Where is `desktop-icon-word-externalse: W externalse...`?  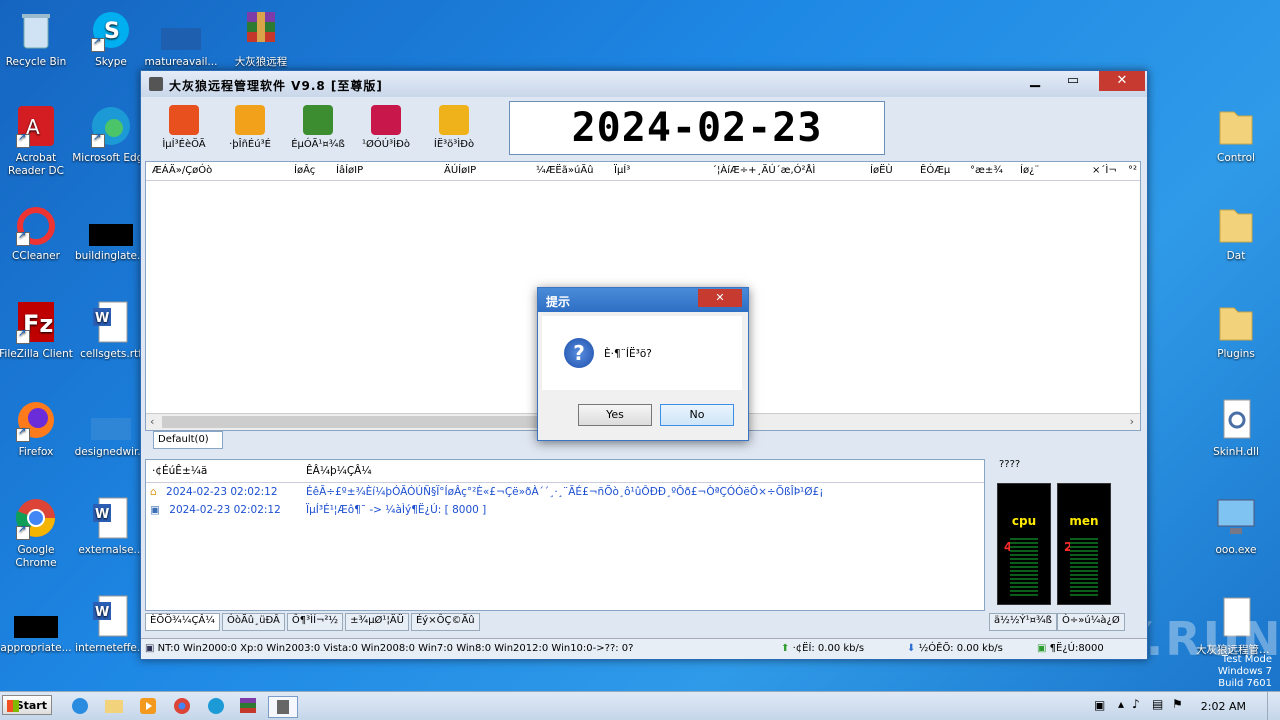
desktop-icon-word-externalse: W externalse... is located at coordinates (111, 526).